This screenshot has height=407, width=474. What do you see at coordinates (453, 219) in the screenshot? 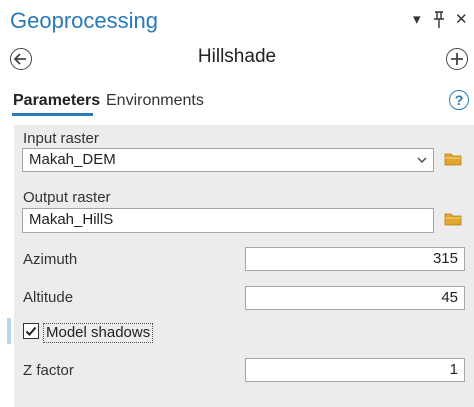
I see `output-raster-folder-icon` at bounding box center [453, 219].